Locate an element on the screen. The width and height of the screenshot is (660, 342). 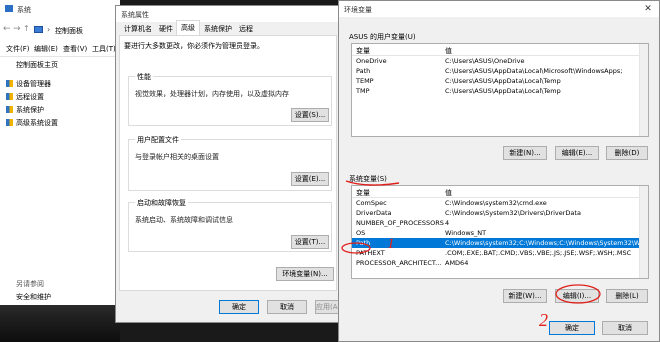
step-1-label: 1 is located at coordinates (391, 244).